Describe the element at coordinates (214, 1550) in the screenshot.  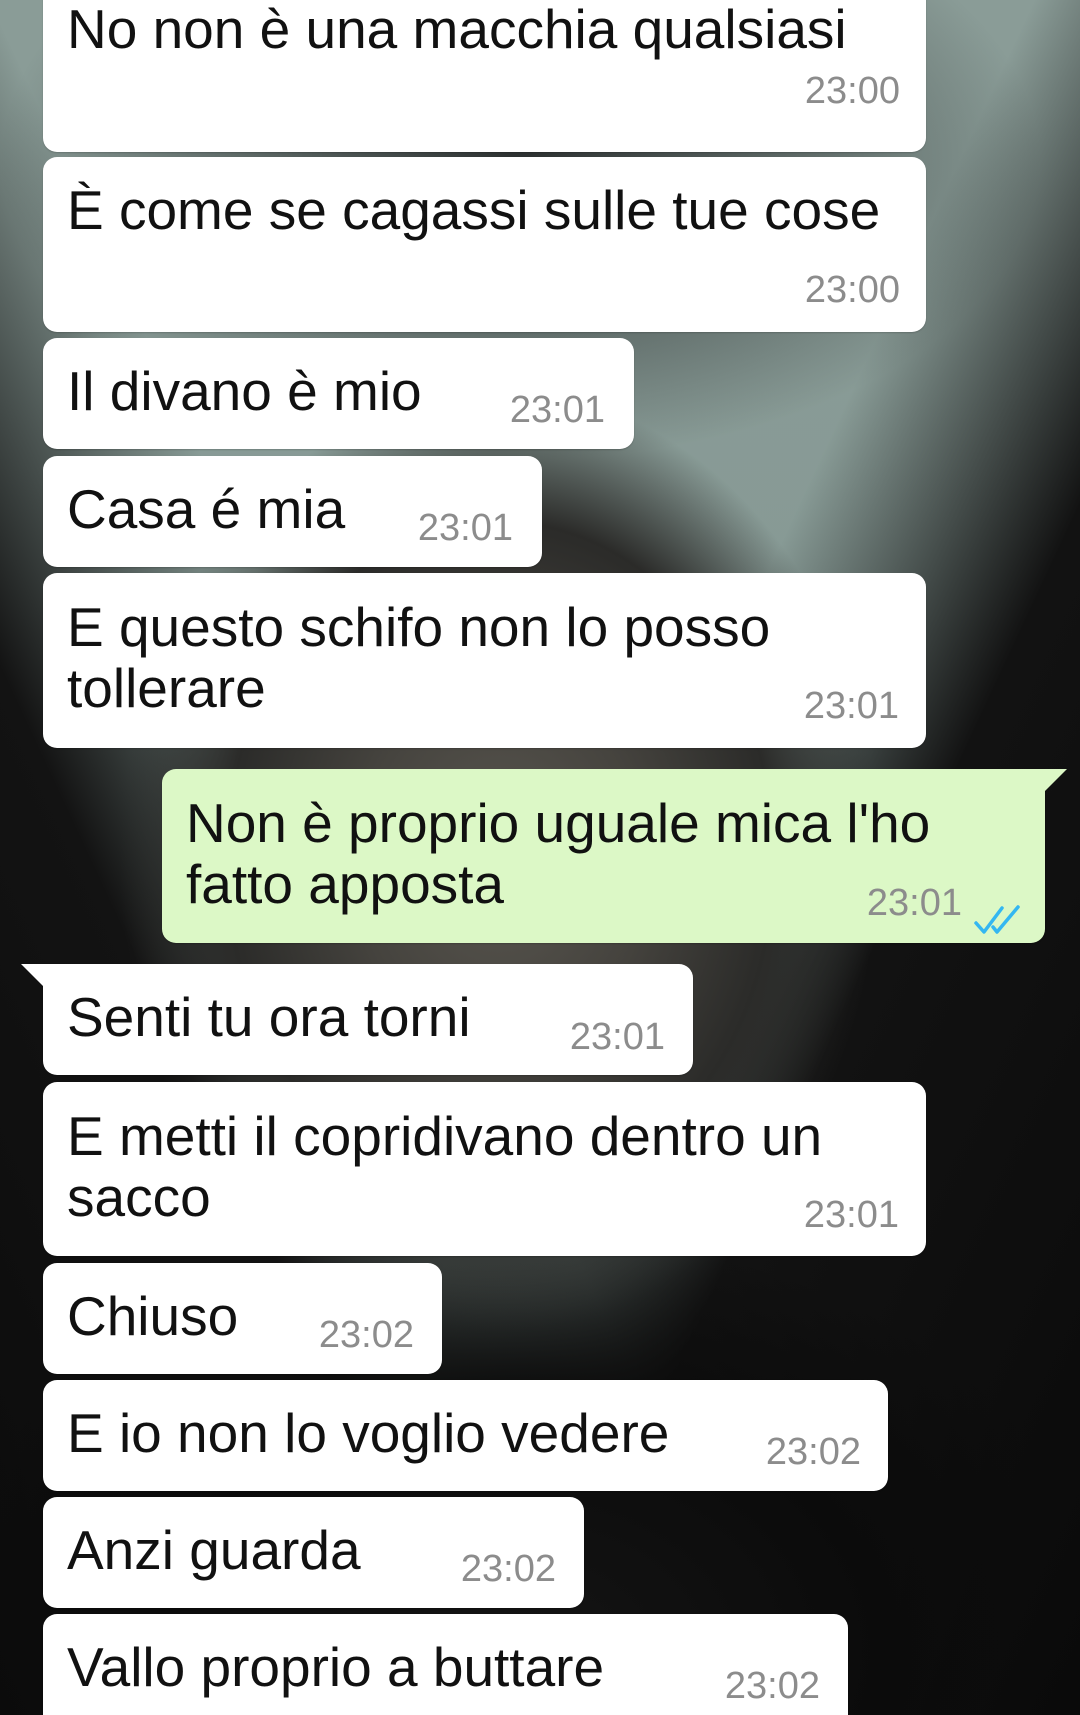
I see `message-text: Anzi guarda` at that location.